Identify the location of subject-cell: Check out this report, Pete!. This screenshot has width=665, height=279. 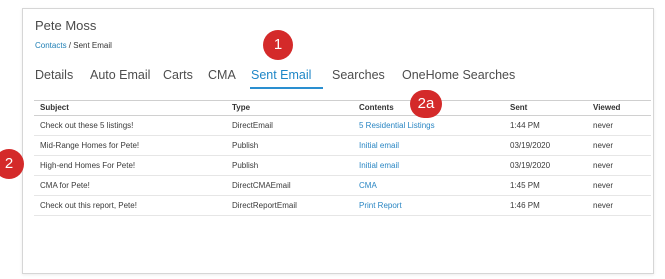
(88, 205).